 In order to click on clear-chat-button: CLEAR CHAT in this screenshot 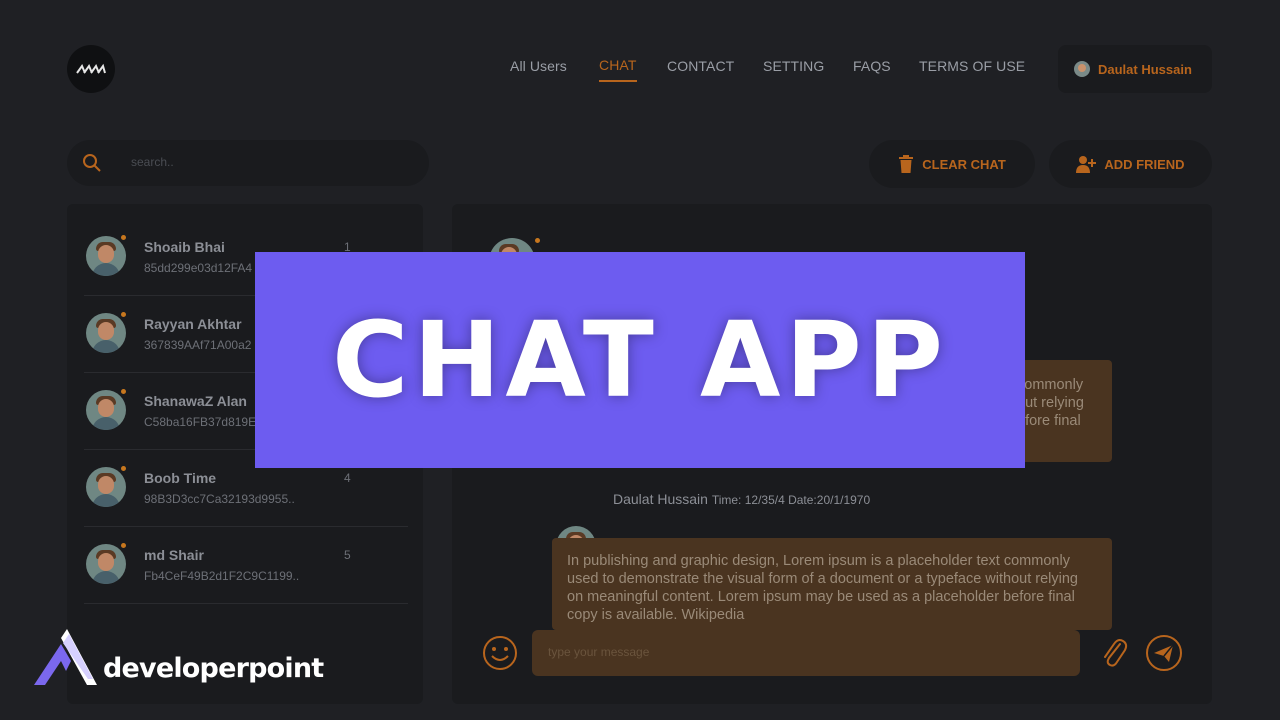, I will do `click(952, 164)`.